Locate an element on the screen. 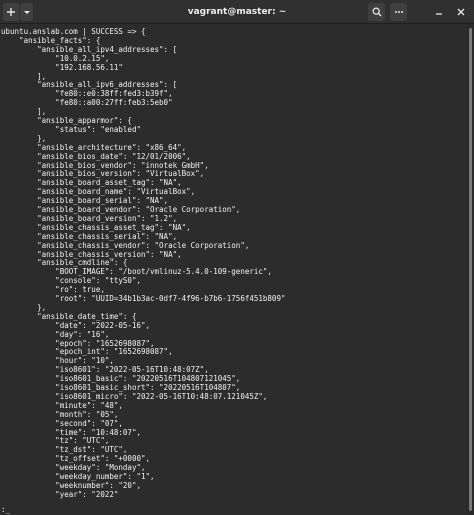 The height and width of the screenshot is (515, 474). terminal-line: "time": "10:48:07", is located at coordinates (71, 432).